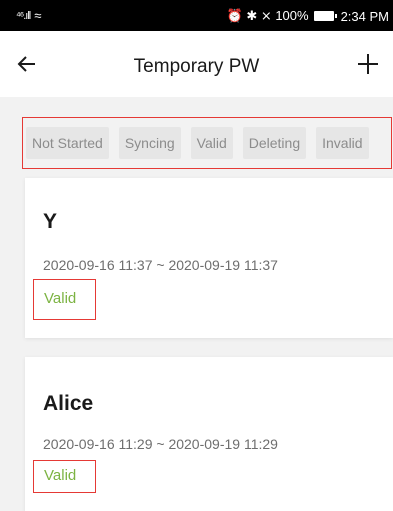 The image size is (393, 511). I want to click on password-name: Alice, so click(68, 403).